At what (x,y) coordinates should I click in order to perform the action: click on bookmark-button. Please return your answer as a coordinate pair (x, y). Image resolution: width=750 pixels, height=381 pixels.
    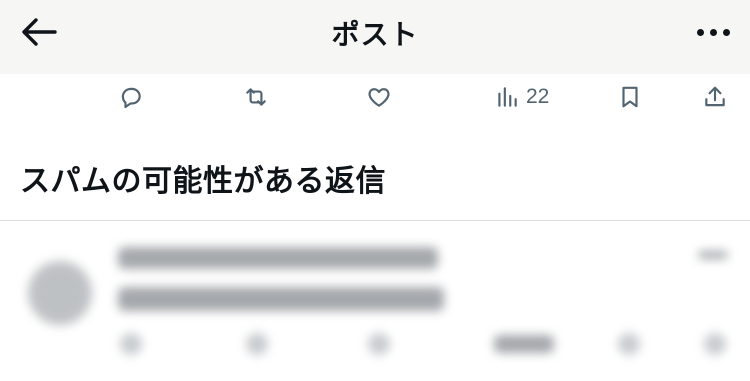
    Looking at the image, I should click on (630, 97).